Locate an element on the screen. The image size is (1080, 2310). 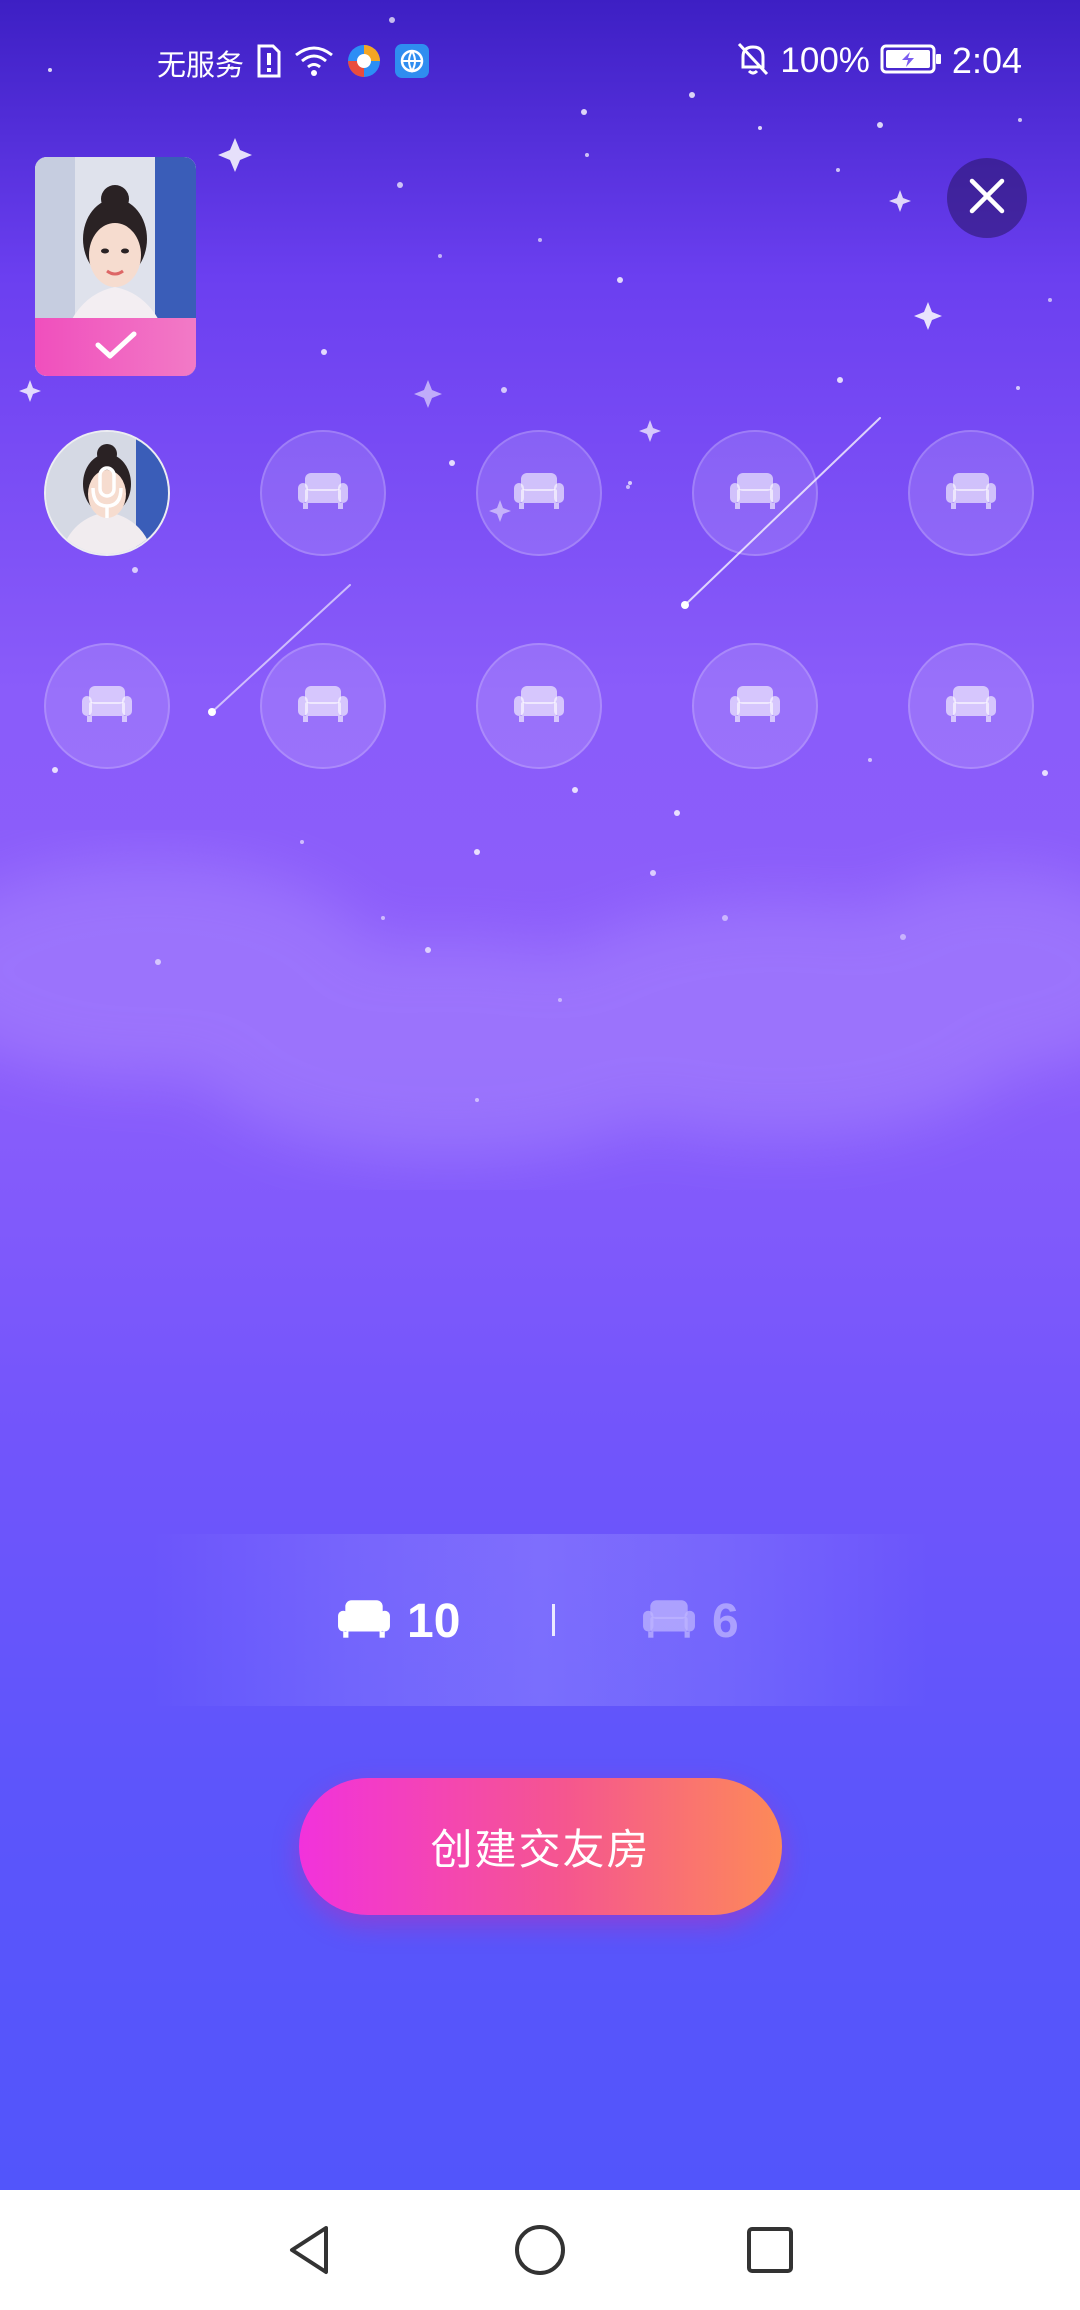
status-left: 无服务 is located at coordinates (293, 63).